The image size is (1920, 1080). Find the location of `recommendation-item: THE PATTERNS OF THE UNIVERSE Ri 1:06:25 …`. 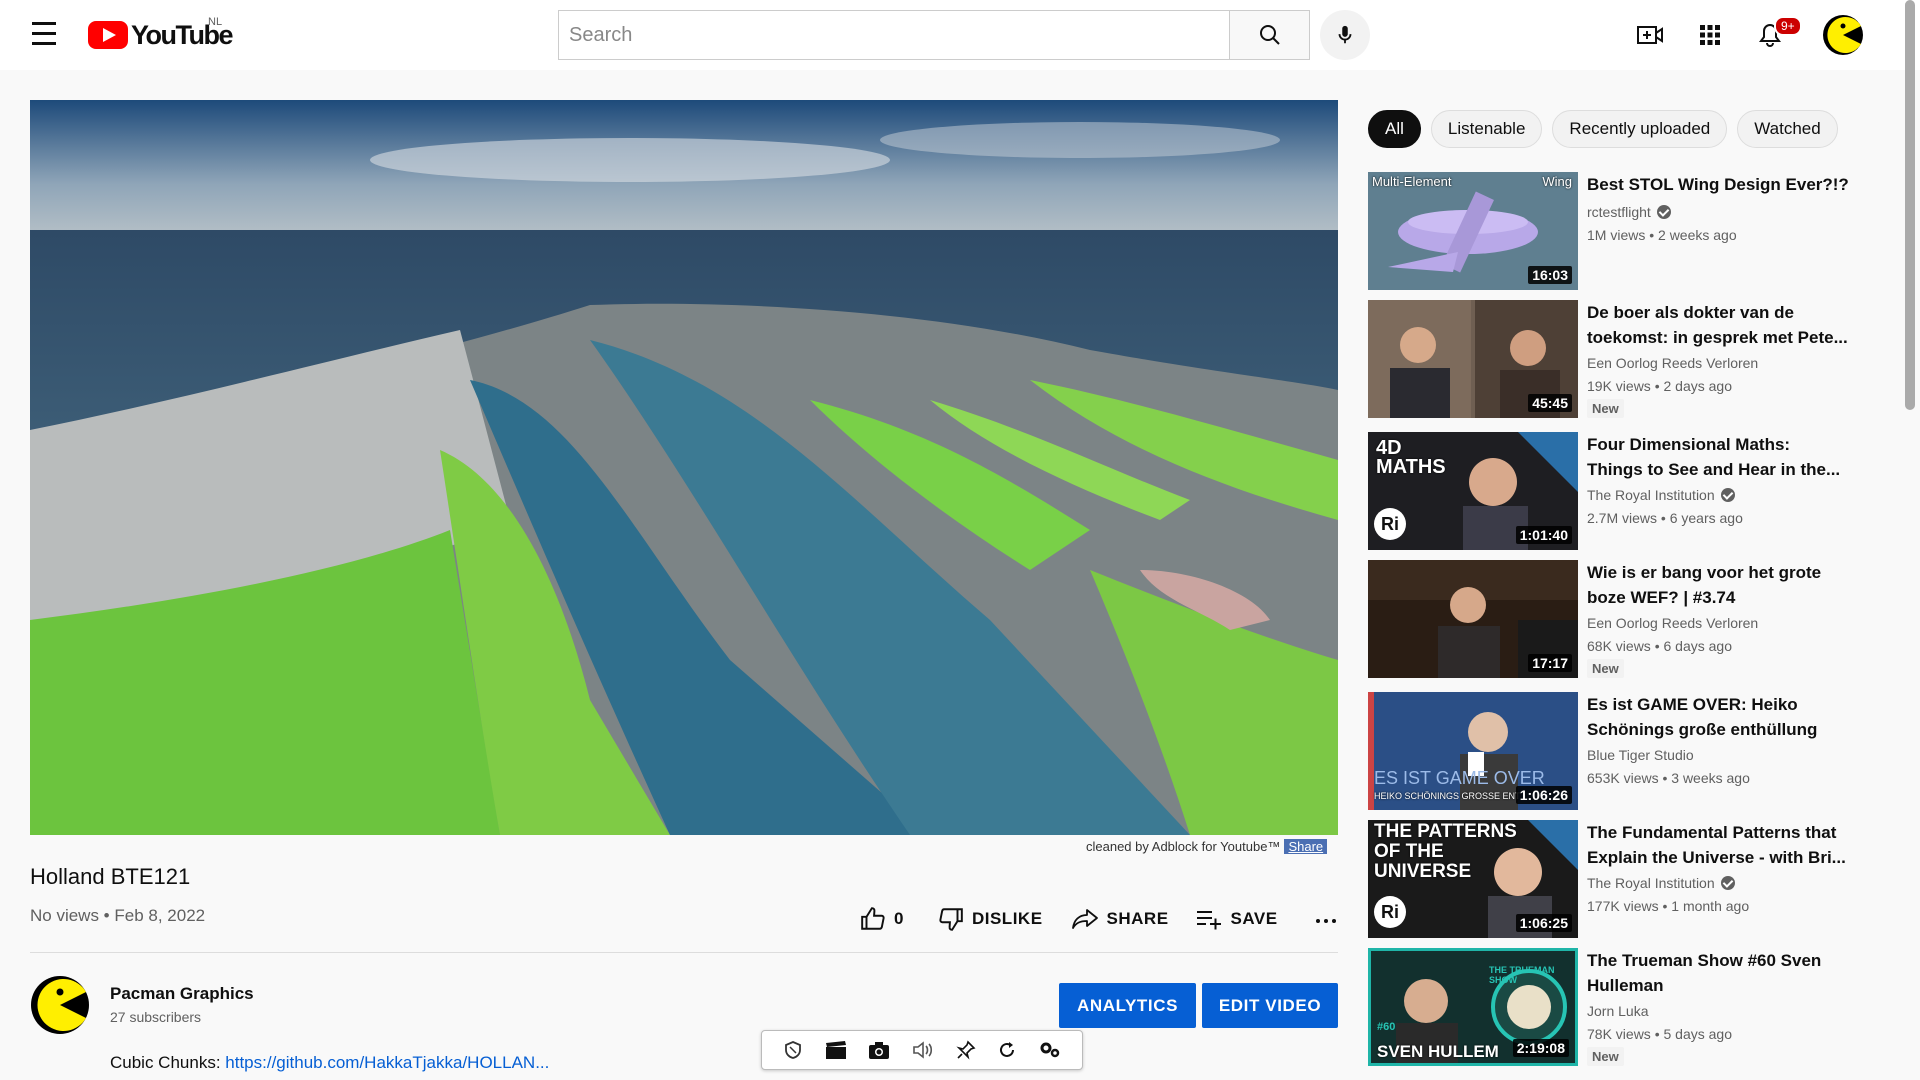

recommendation-item: THE PATTERNS OF THE UNIVERSE Ri 1:06:25 … is located at coordinates (1628, 879).